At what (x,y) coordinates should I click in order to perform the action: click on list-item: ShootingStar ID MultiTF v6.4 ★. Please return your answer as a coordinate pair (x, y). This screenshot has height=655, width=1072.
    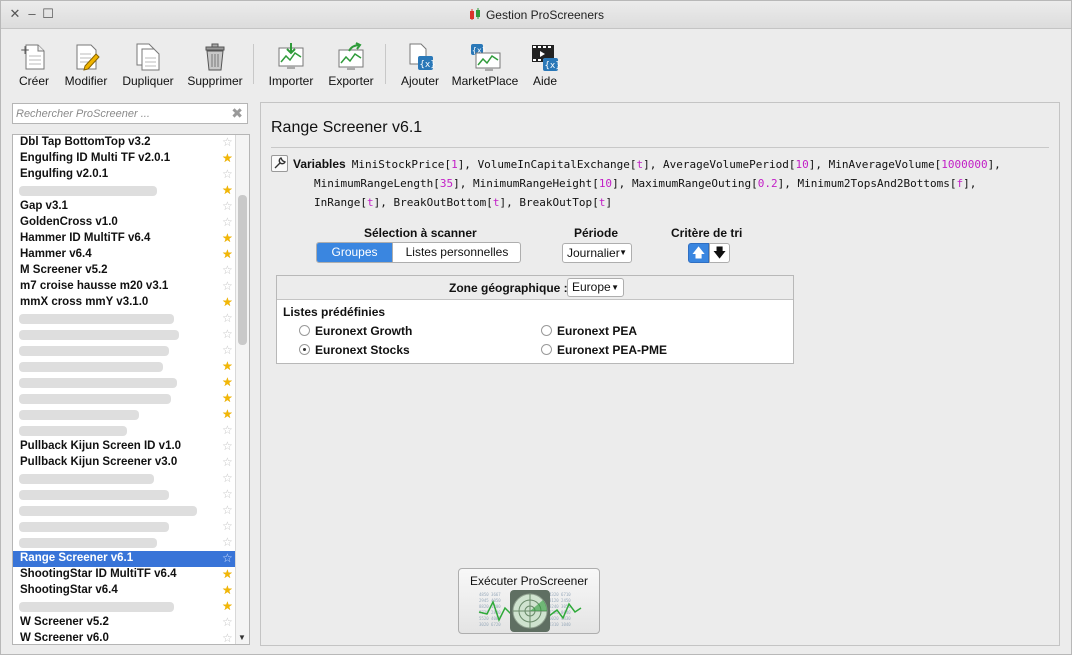
    Looking at the image, I should click on (124, 575).